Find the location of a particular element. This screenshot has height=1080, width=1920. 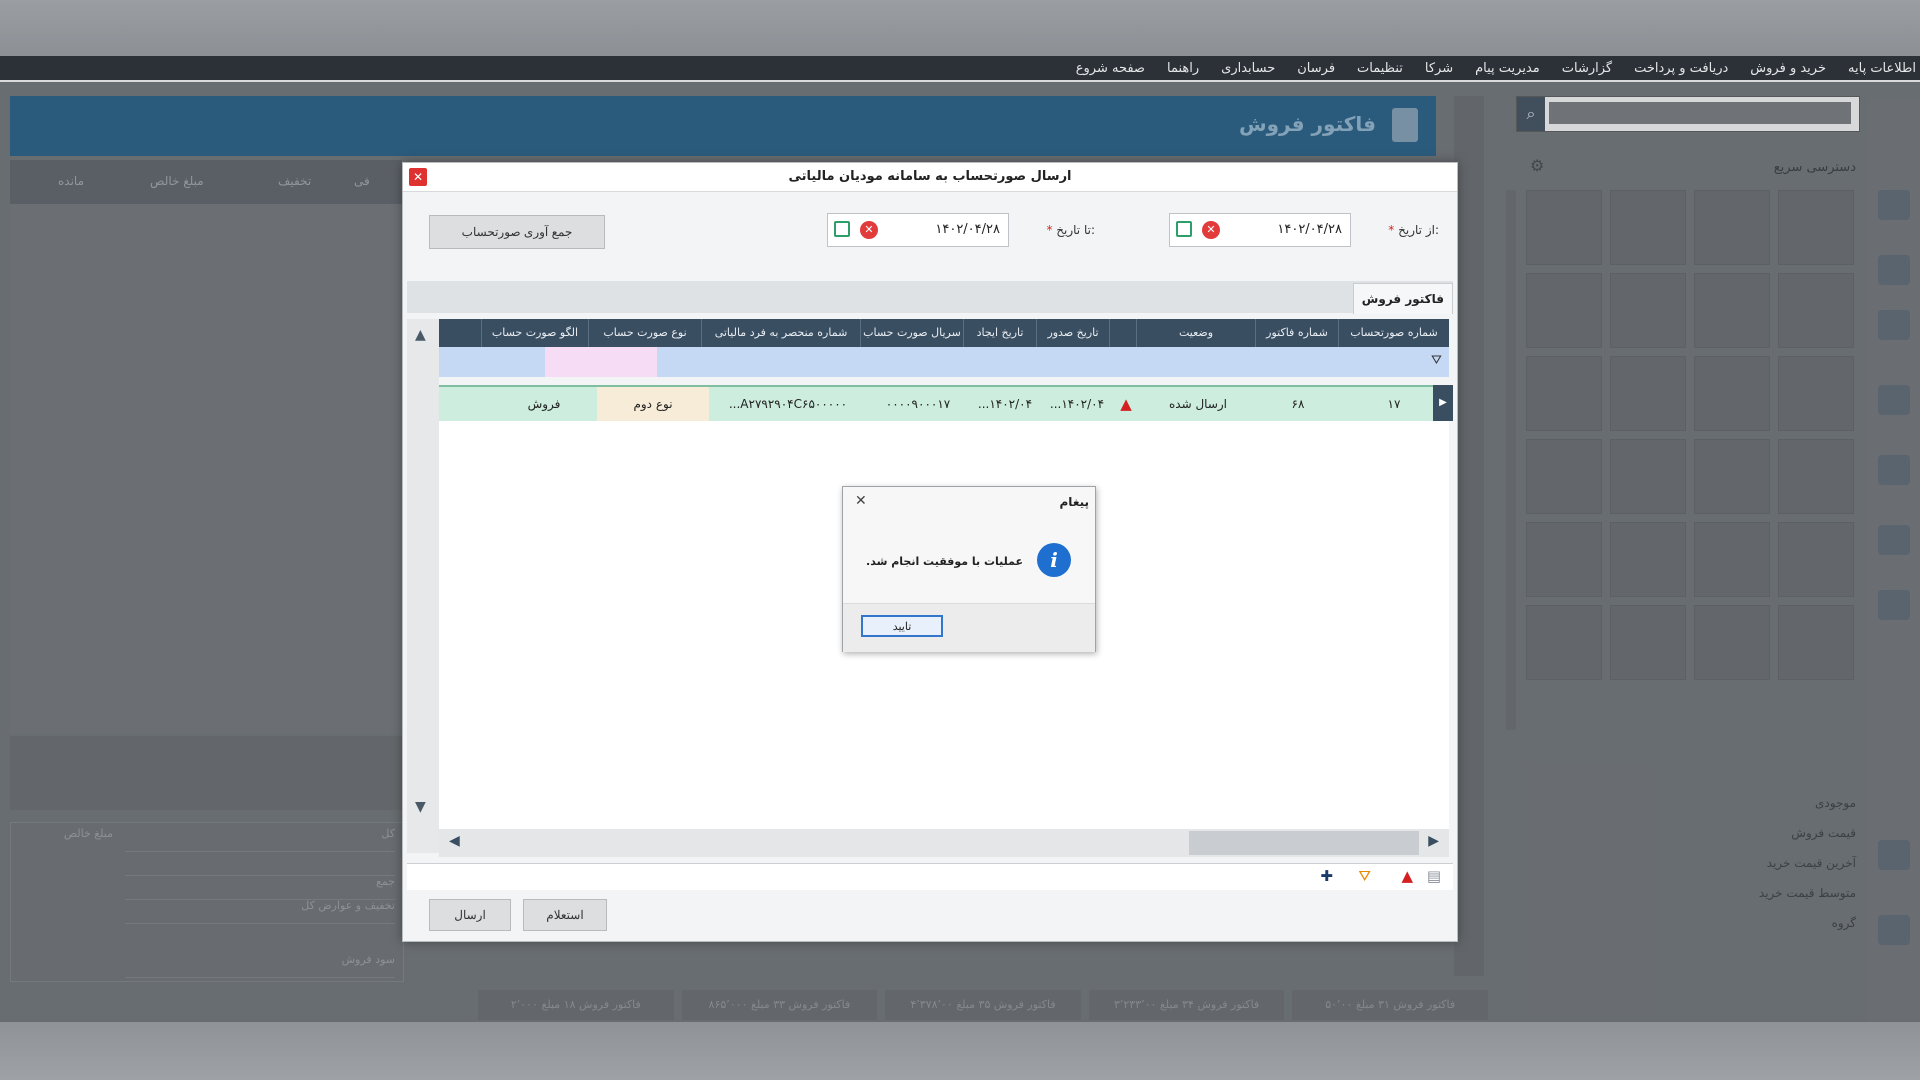

pin-icon: ✚ is located at coordinates (1326, 876).